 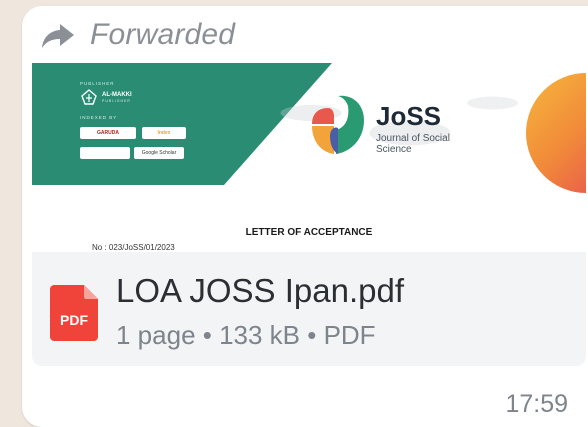 I want to click on publisher-logo: AL-MAKKI PUBLISHER, so click(x=106, y=97).